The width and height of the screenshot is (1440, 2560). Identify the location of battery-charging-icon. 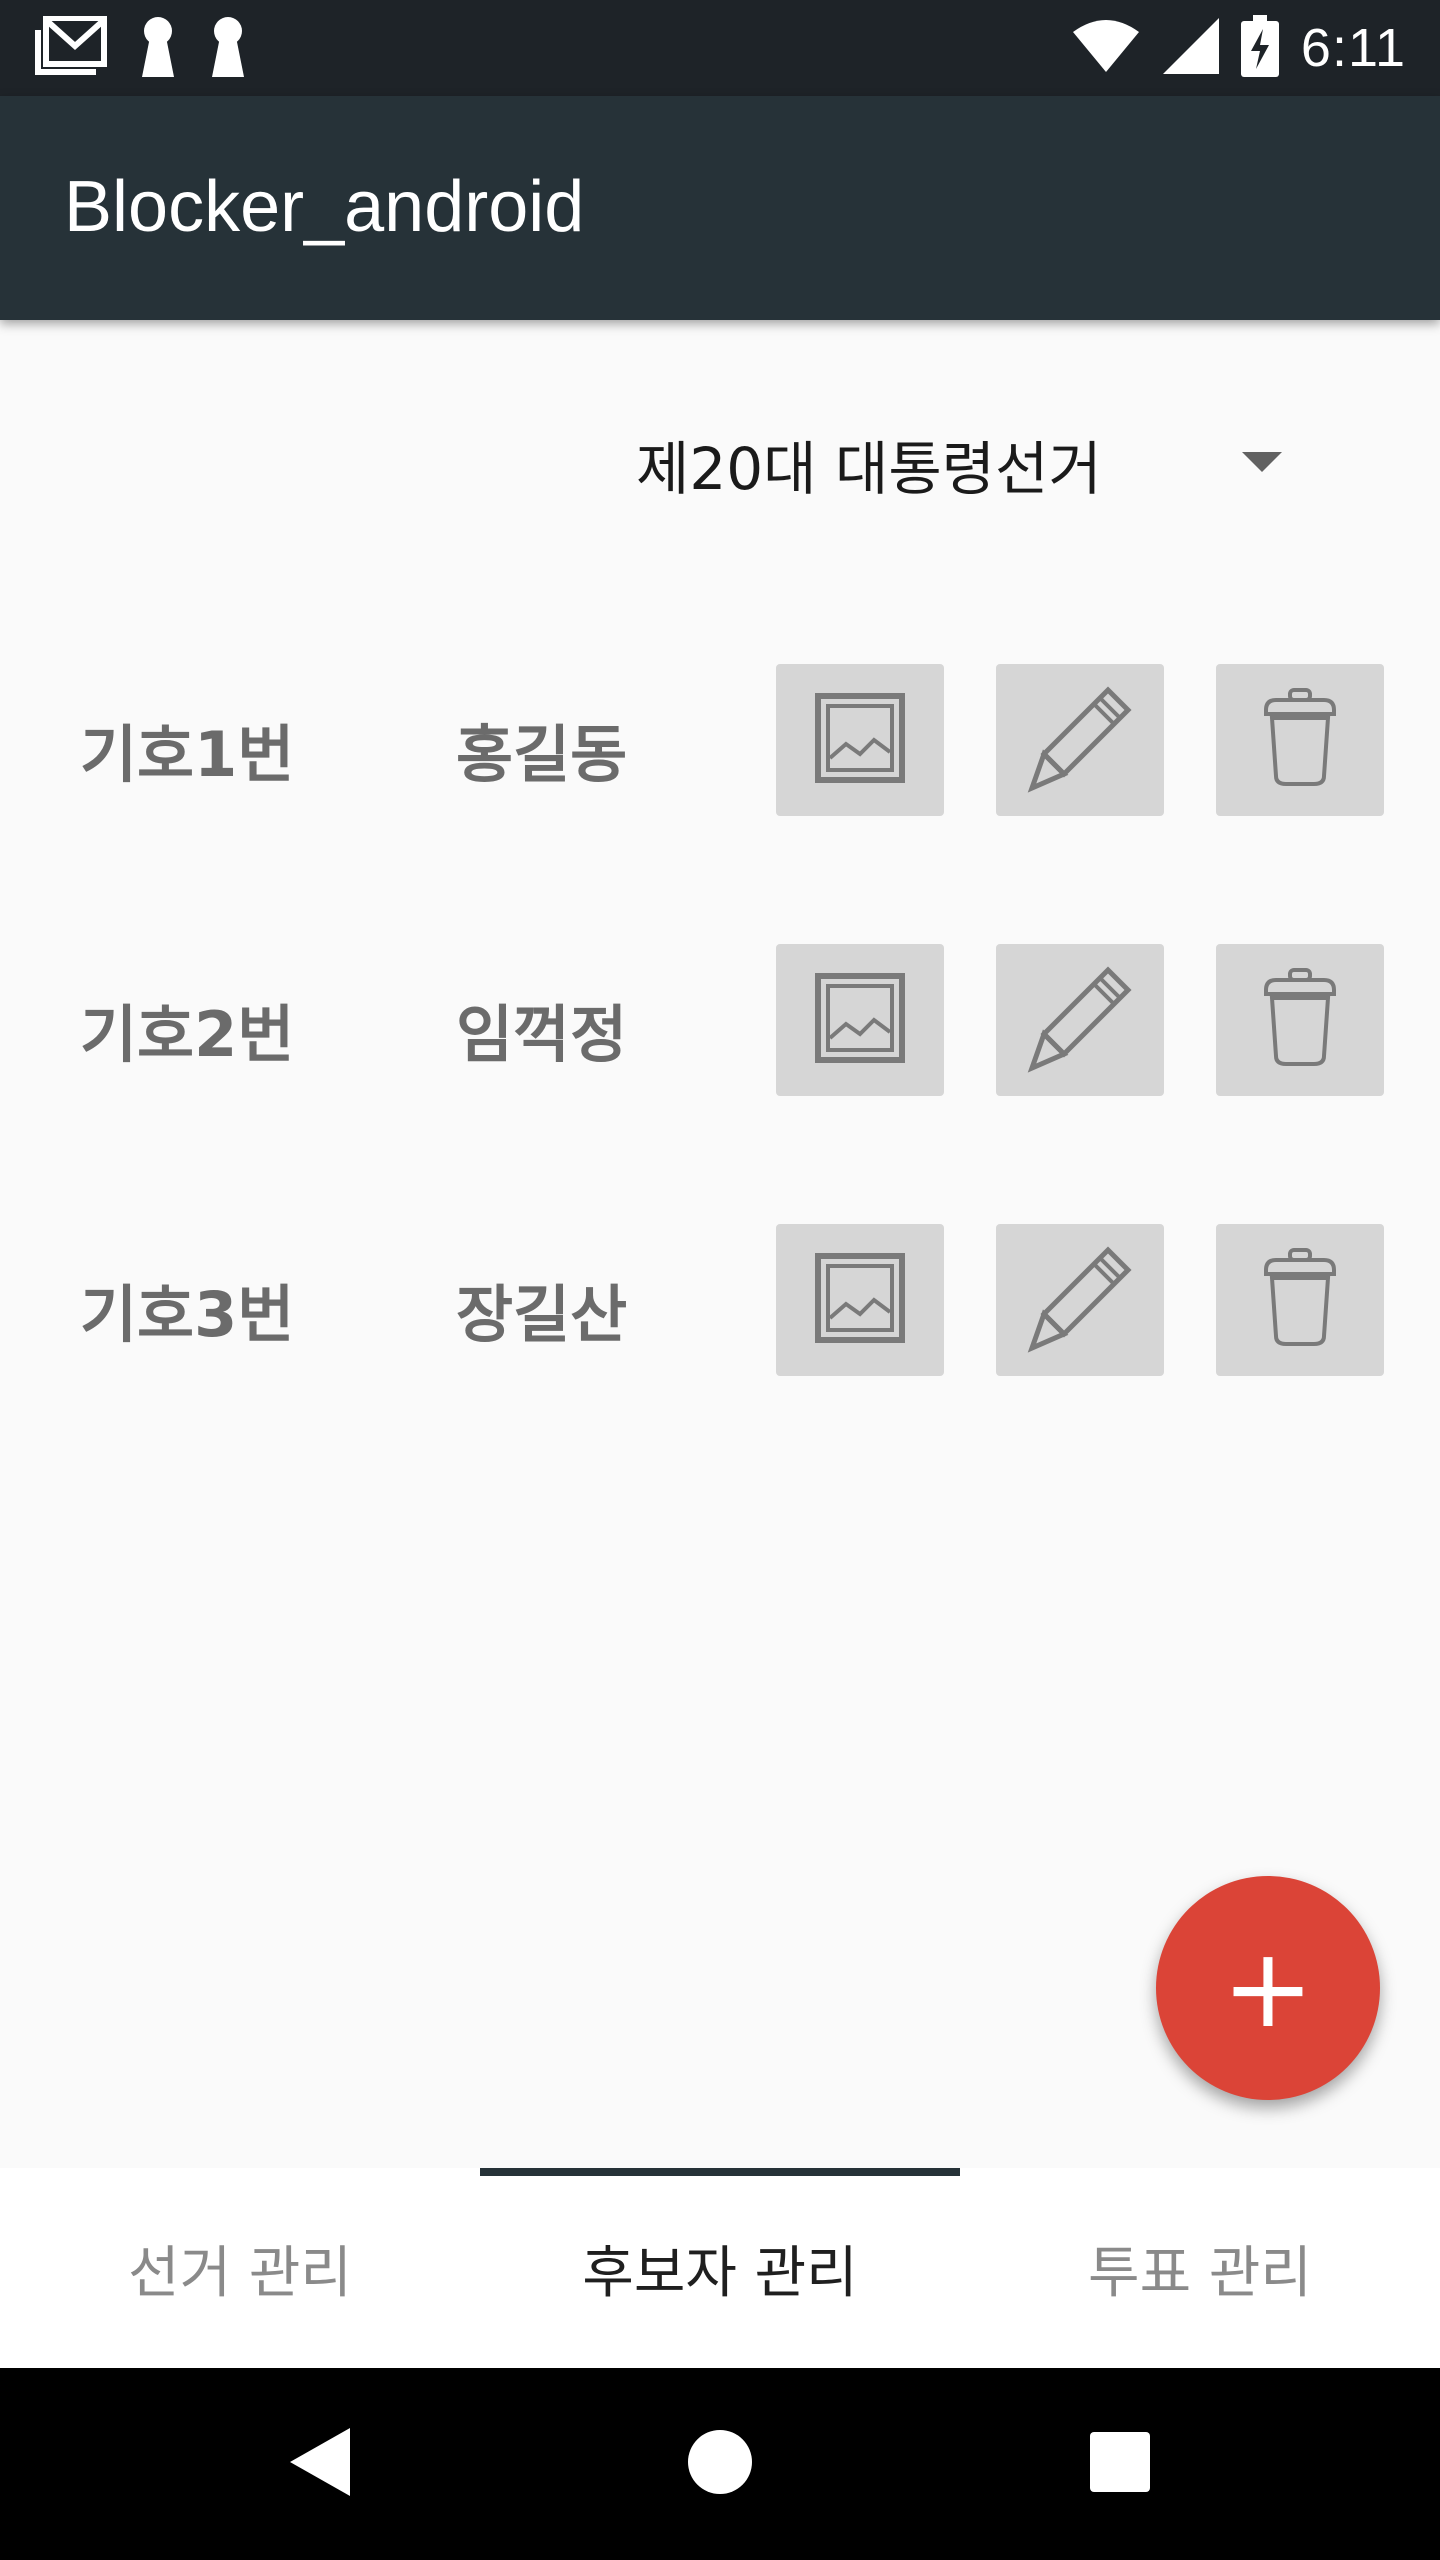
(1259, 48).